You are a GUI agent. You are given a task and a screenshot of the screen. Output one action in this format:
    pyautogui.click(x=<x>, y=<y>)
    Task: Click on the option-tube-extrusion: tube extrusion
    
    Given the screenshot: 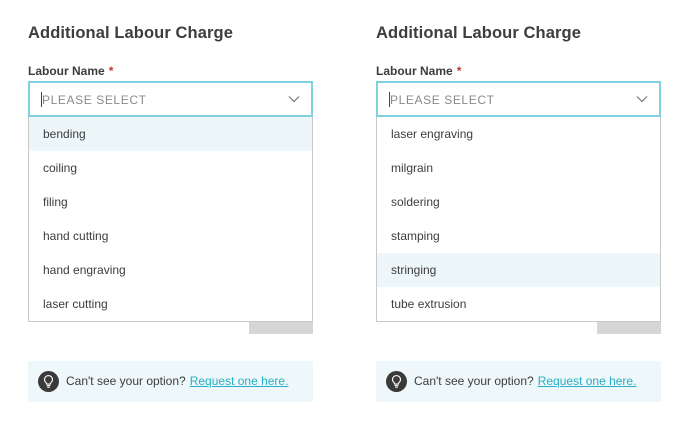 What is the action you would take?
    pyautogui.click(x=518, y=304)
    